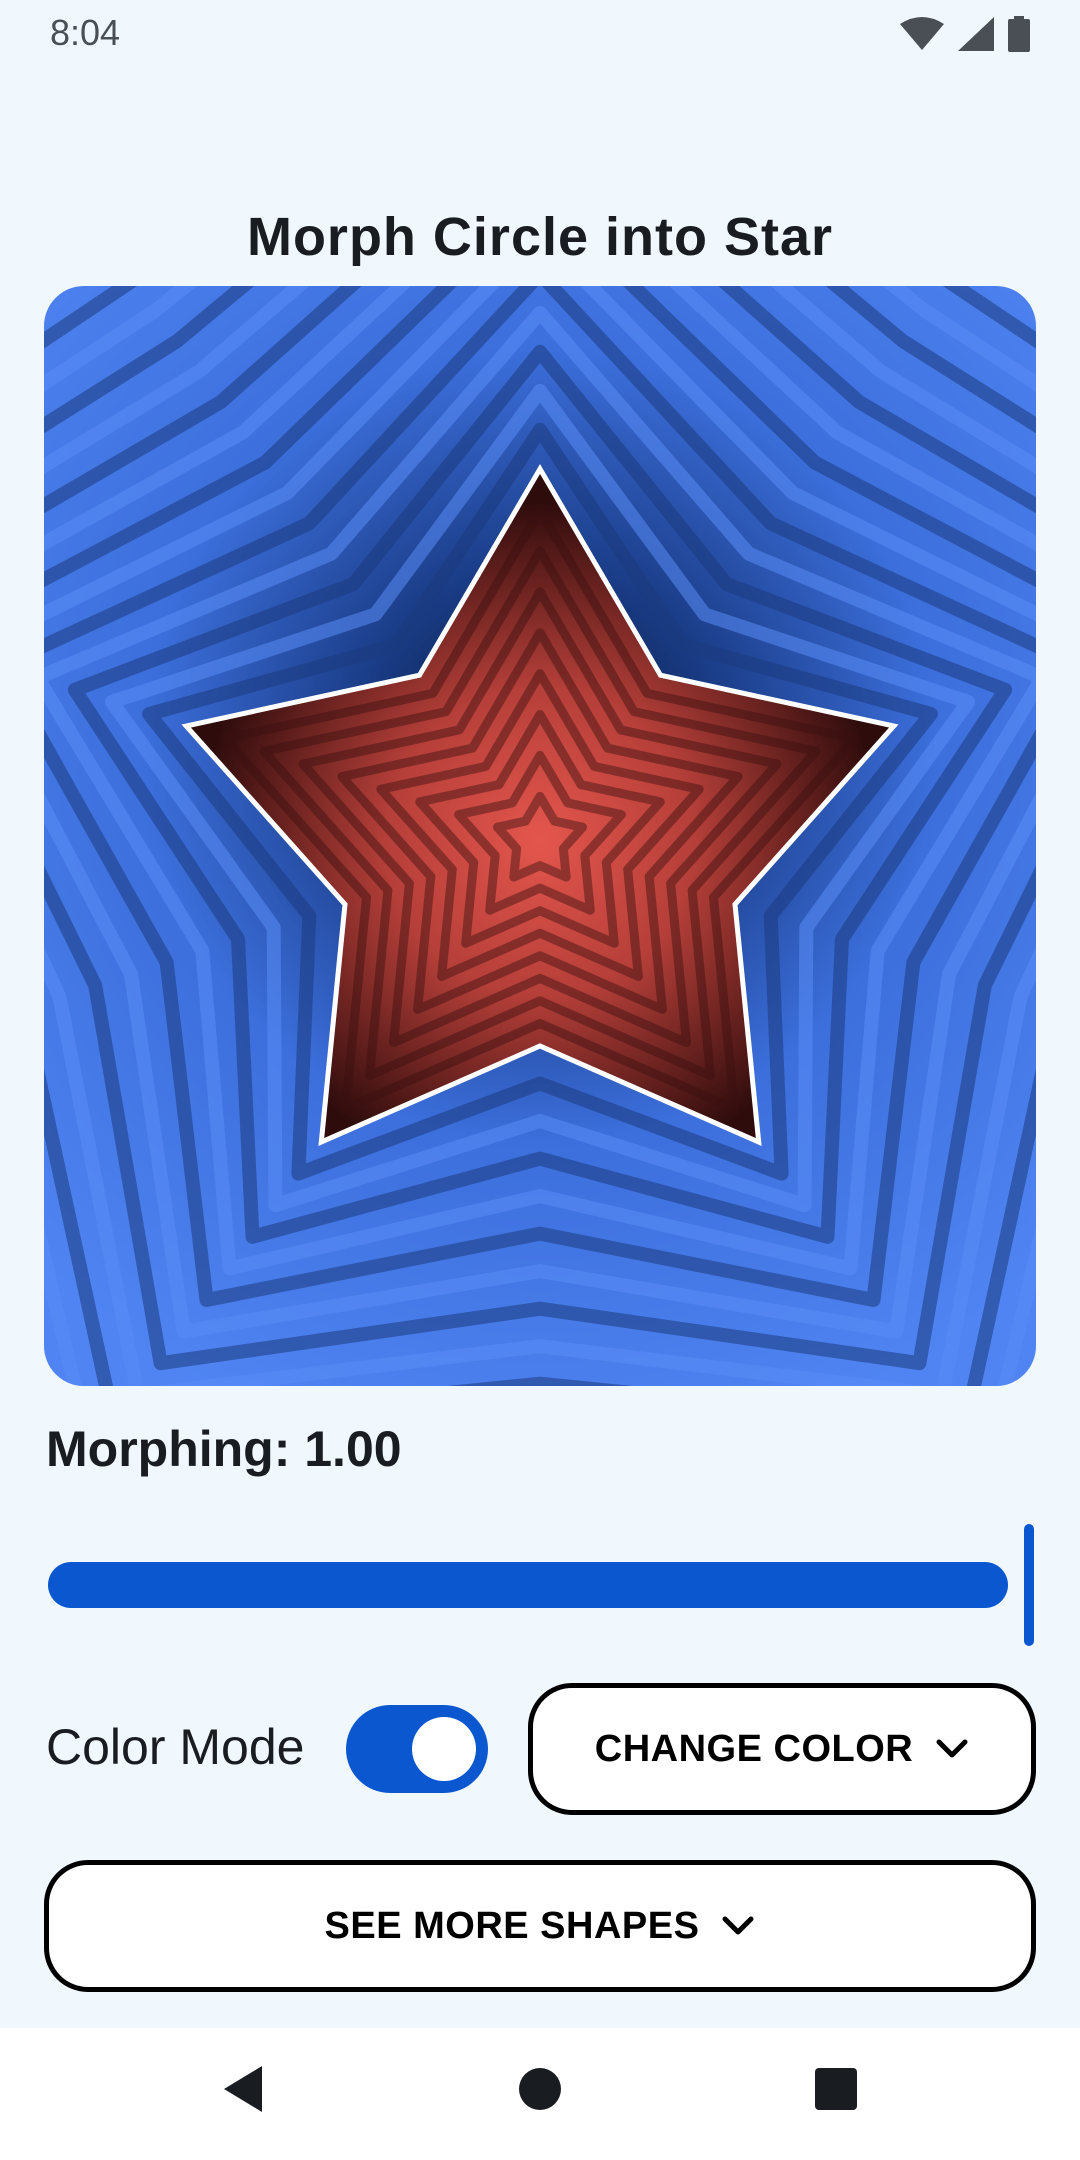 The image size is (1080, 2160). I want to click on wifi-icon, so click(922, 34).